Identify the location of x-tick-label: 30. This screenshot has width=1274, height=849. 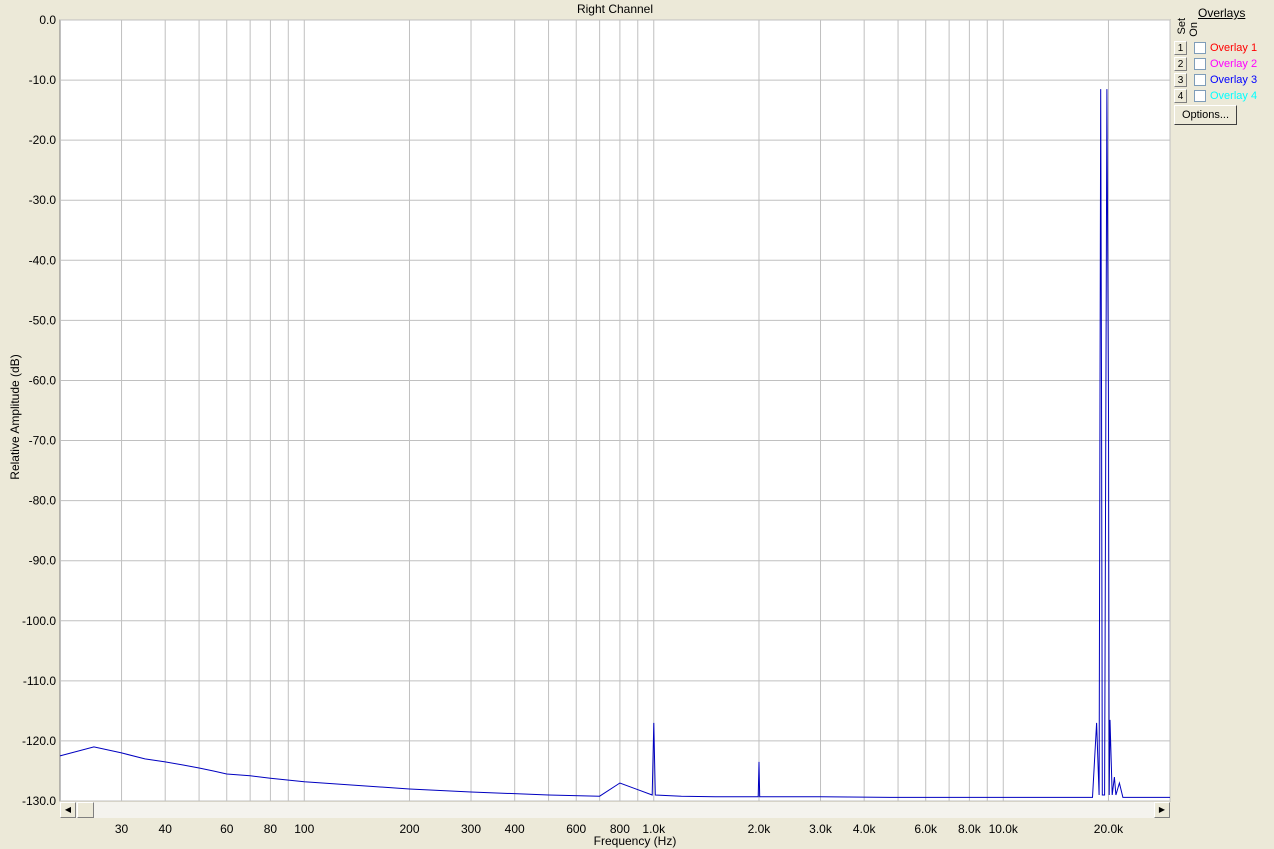
(122, 829).